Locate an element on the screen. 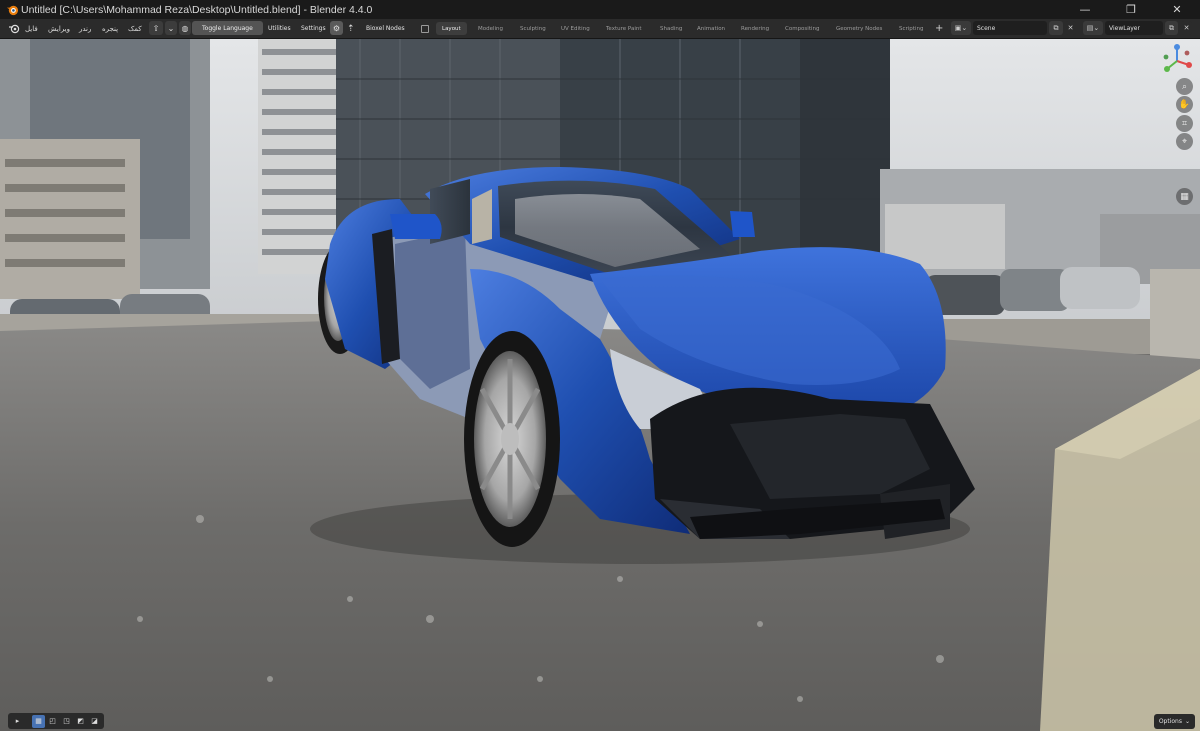 This screenshot has height=731, width=1200. gear-icon: ⚙ is located at coordinates (336, 28).